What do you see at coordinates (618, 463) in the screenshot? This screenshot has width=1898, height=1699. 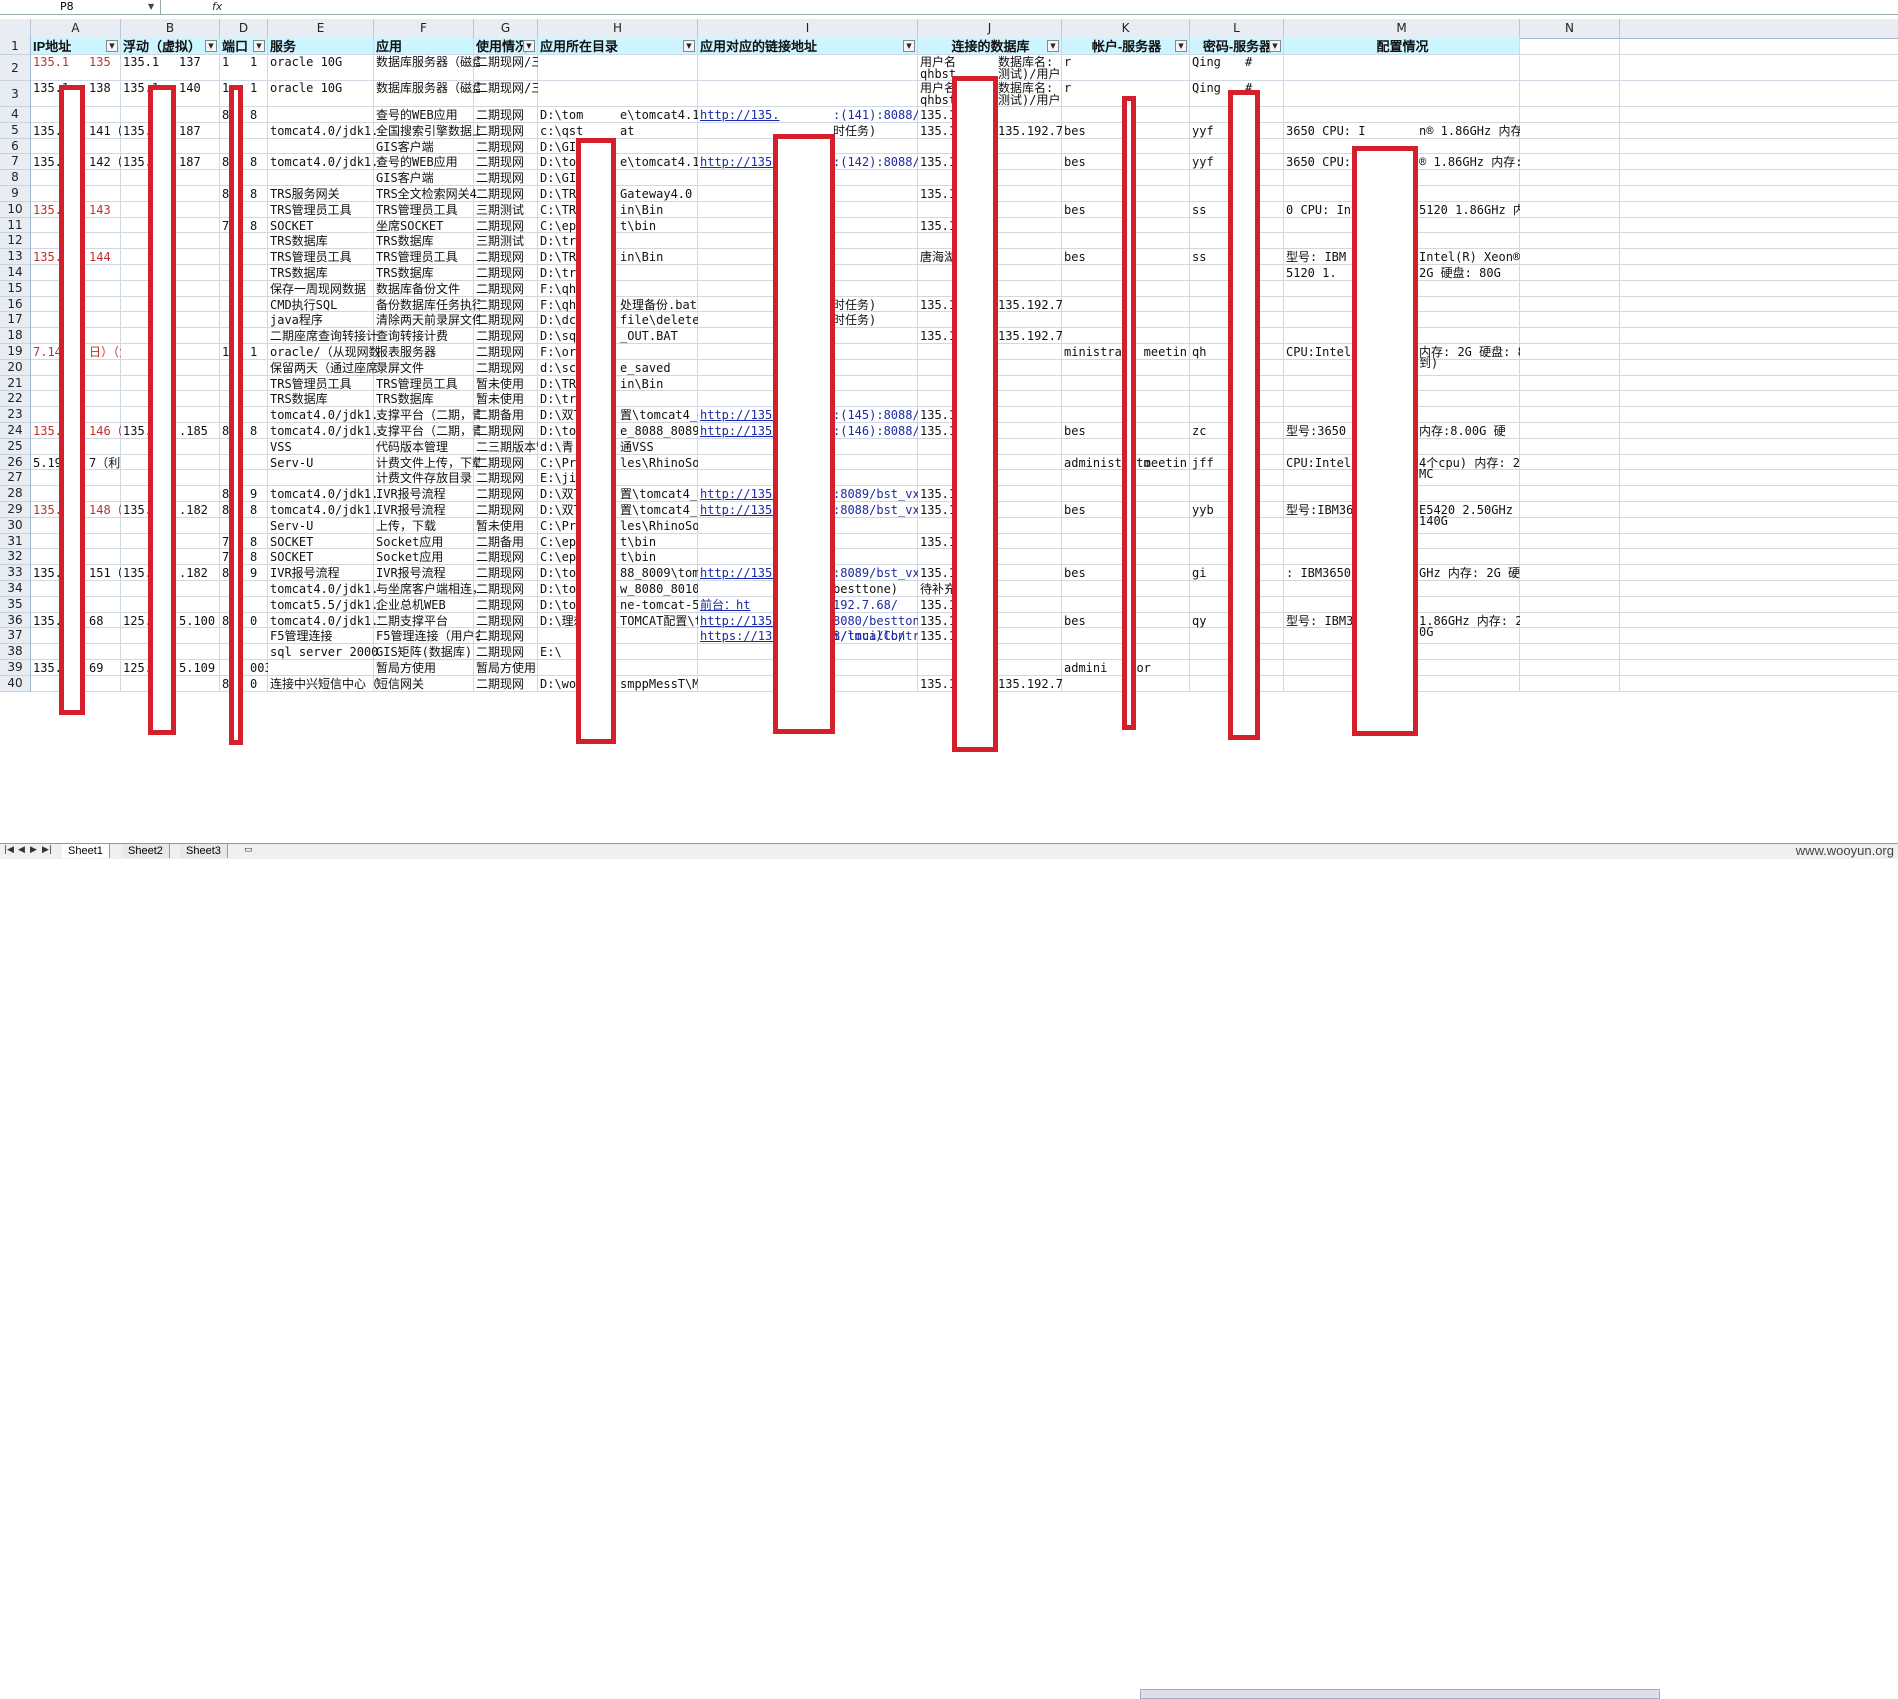 I see `cell-h26: C:\Proles\RhinoSoft.com\Serv-U` at bounding box center [618, 463].